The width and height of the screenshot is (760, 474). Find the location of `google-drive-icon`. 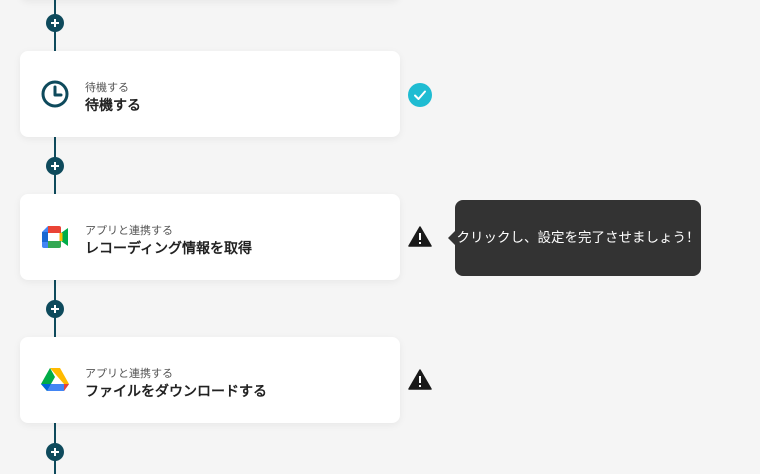

google-drive-icon is located at coordinates (55, 379).